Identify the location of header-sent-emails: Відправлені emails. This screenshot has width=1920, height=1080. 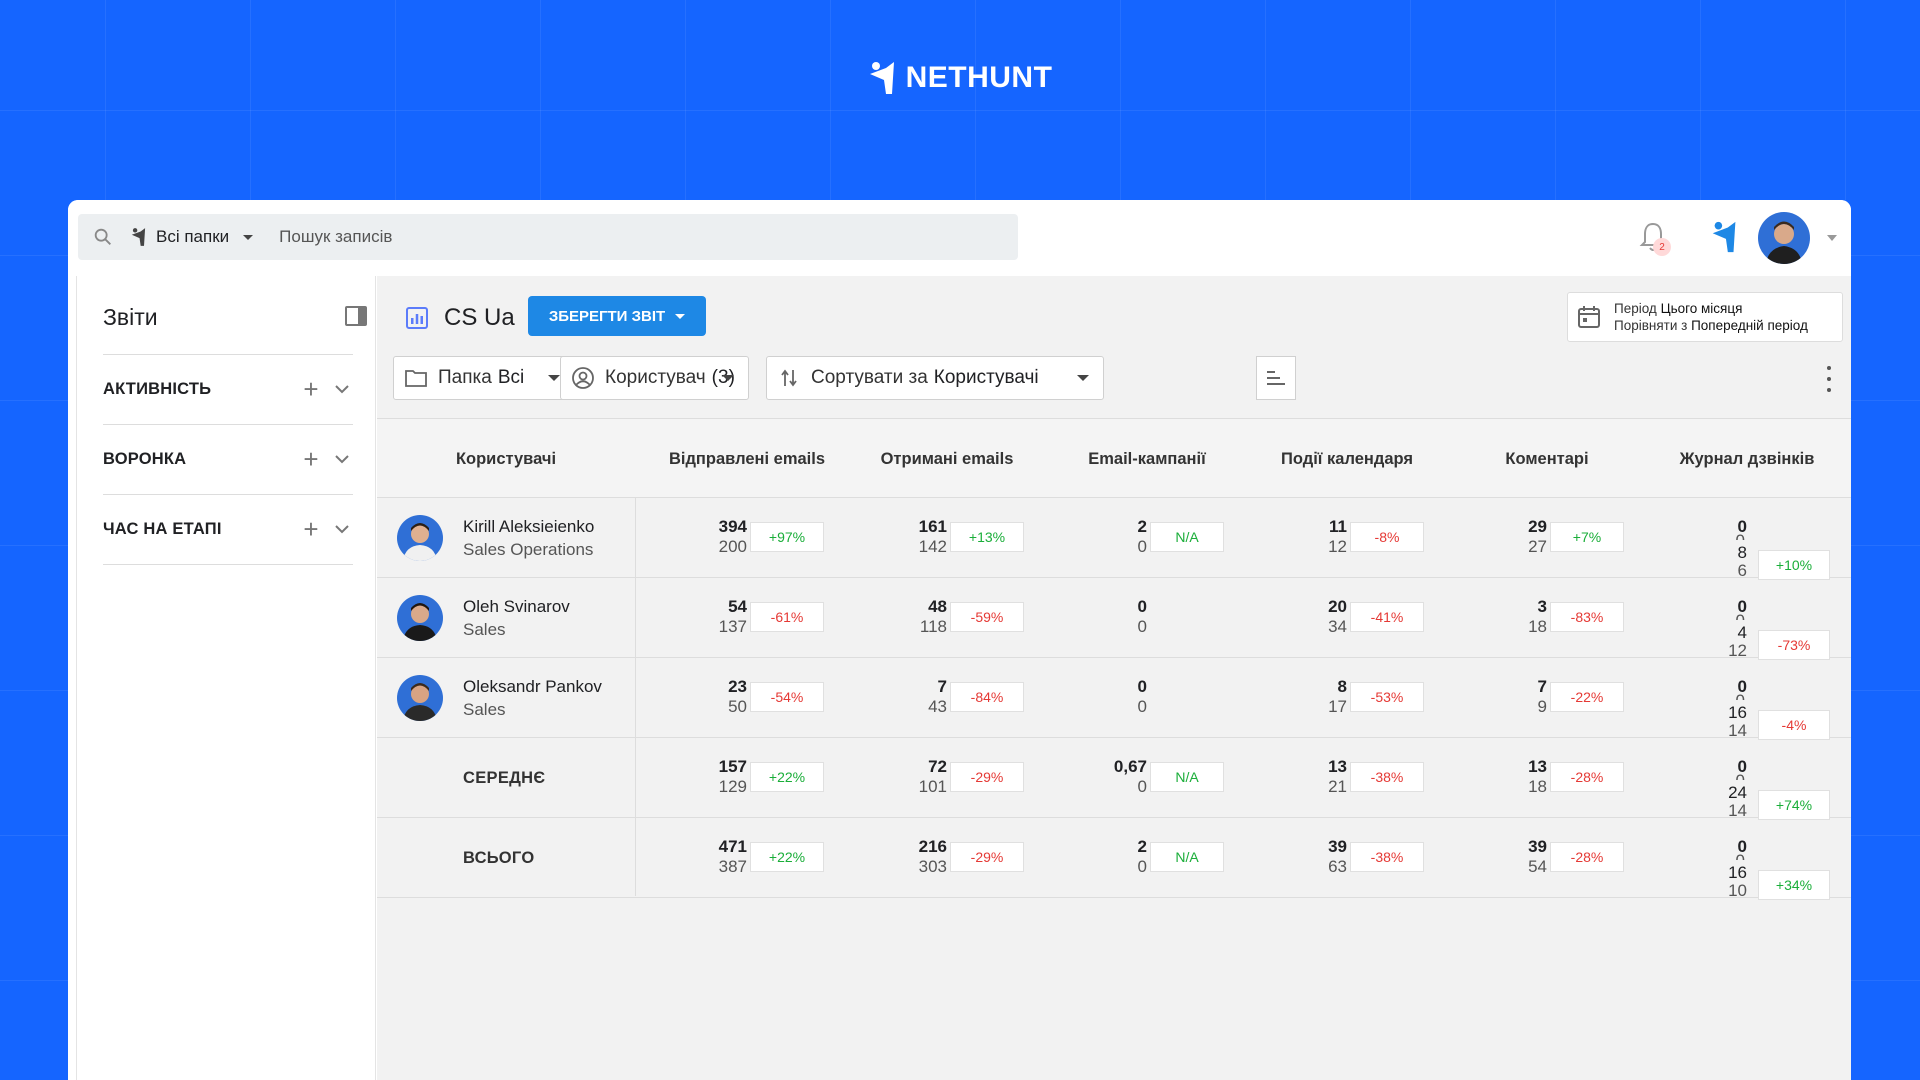
(747, 459).